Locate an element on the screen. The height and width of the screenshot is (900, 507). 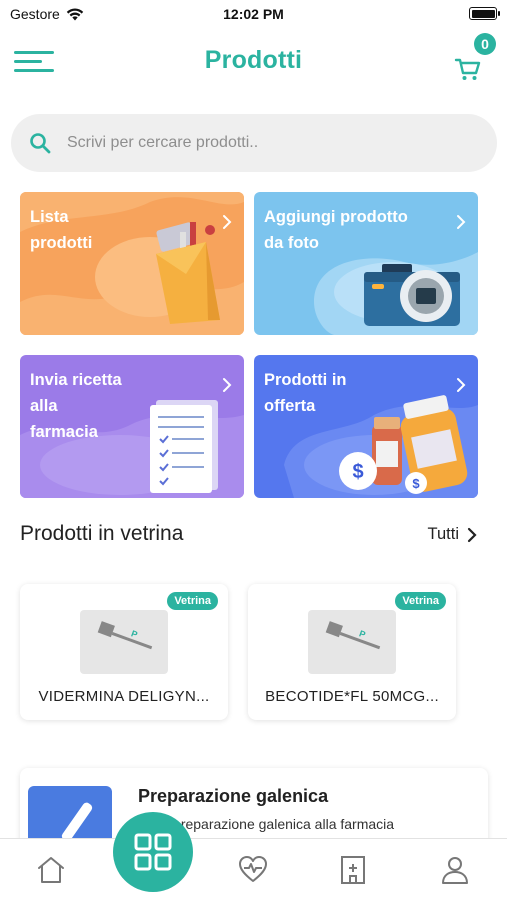
card-offers: $ $ Prodotti in offerta is located at coordinates (366, 426).